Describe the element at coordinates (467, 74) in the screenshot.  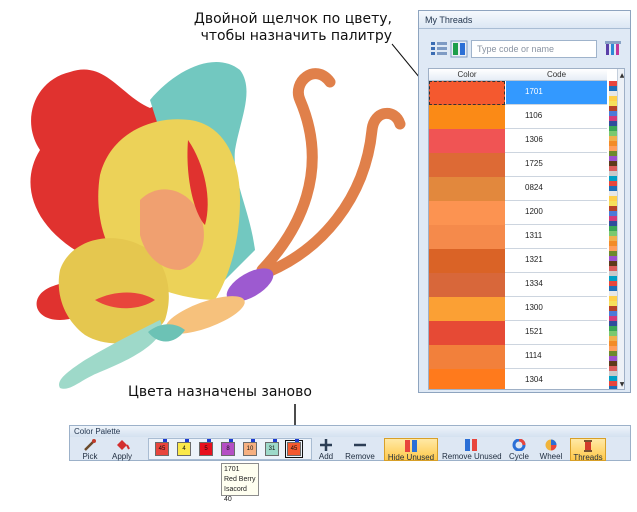
I see `column-header-color: Color` at that location.